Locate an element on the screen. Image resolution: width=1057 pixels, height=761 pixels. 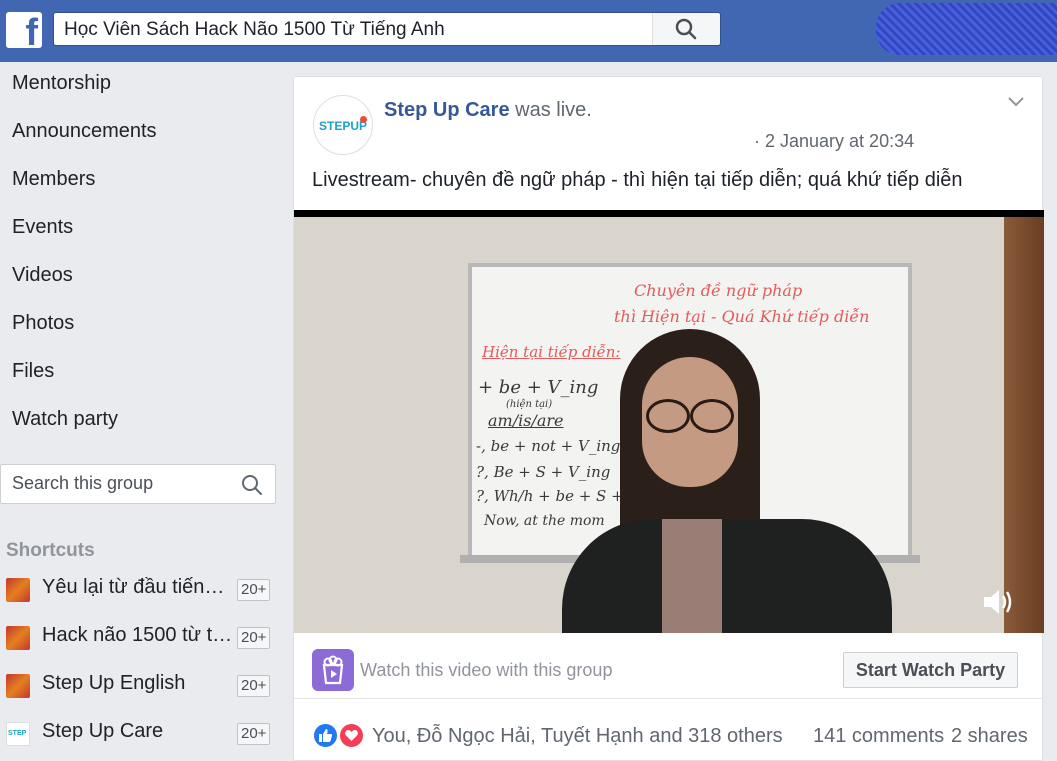
chevron-down-icon is located at coordinates (1016, 102).